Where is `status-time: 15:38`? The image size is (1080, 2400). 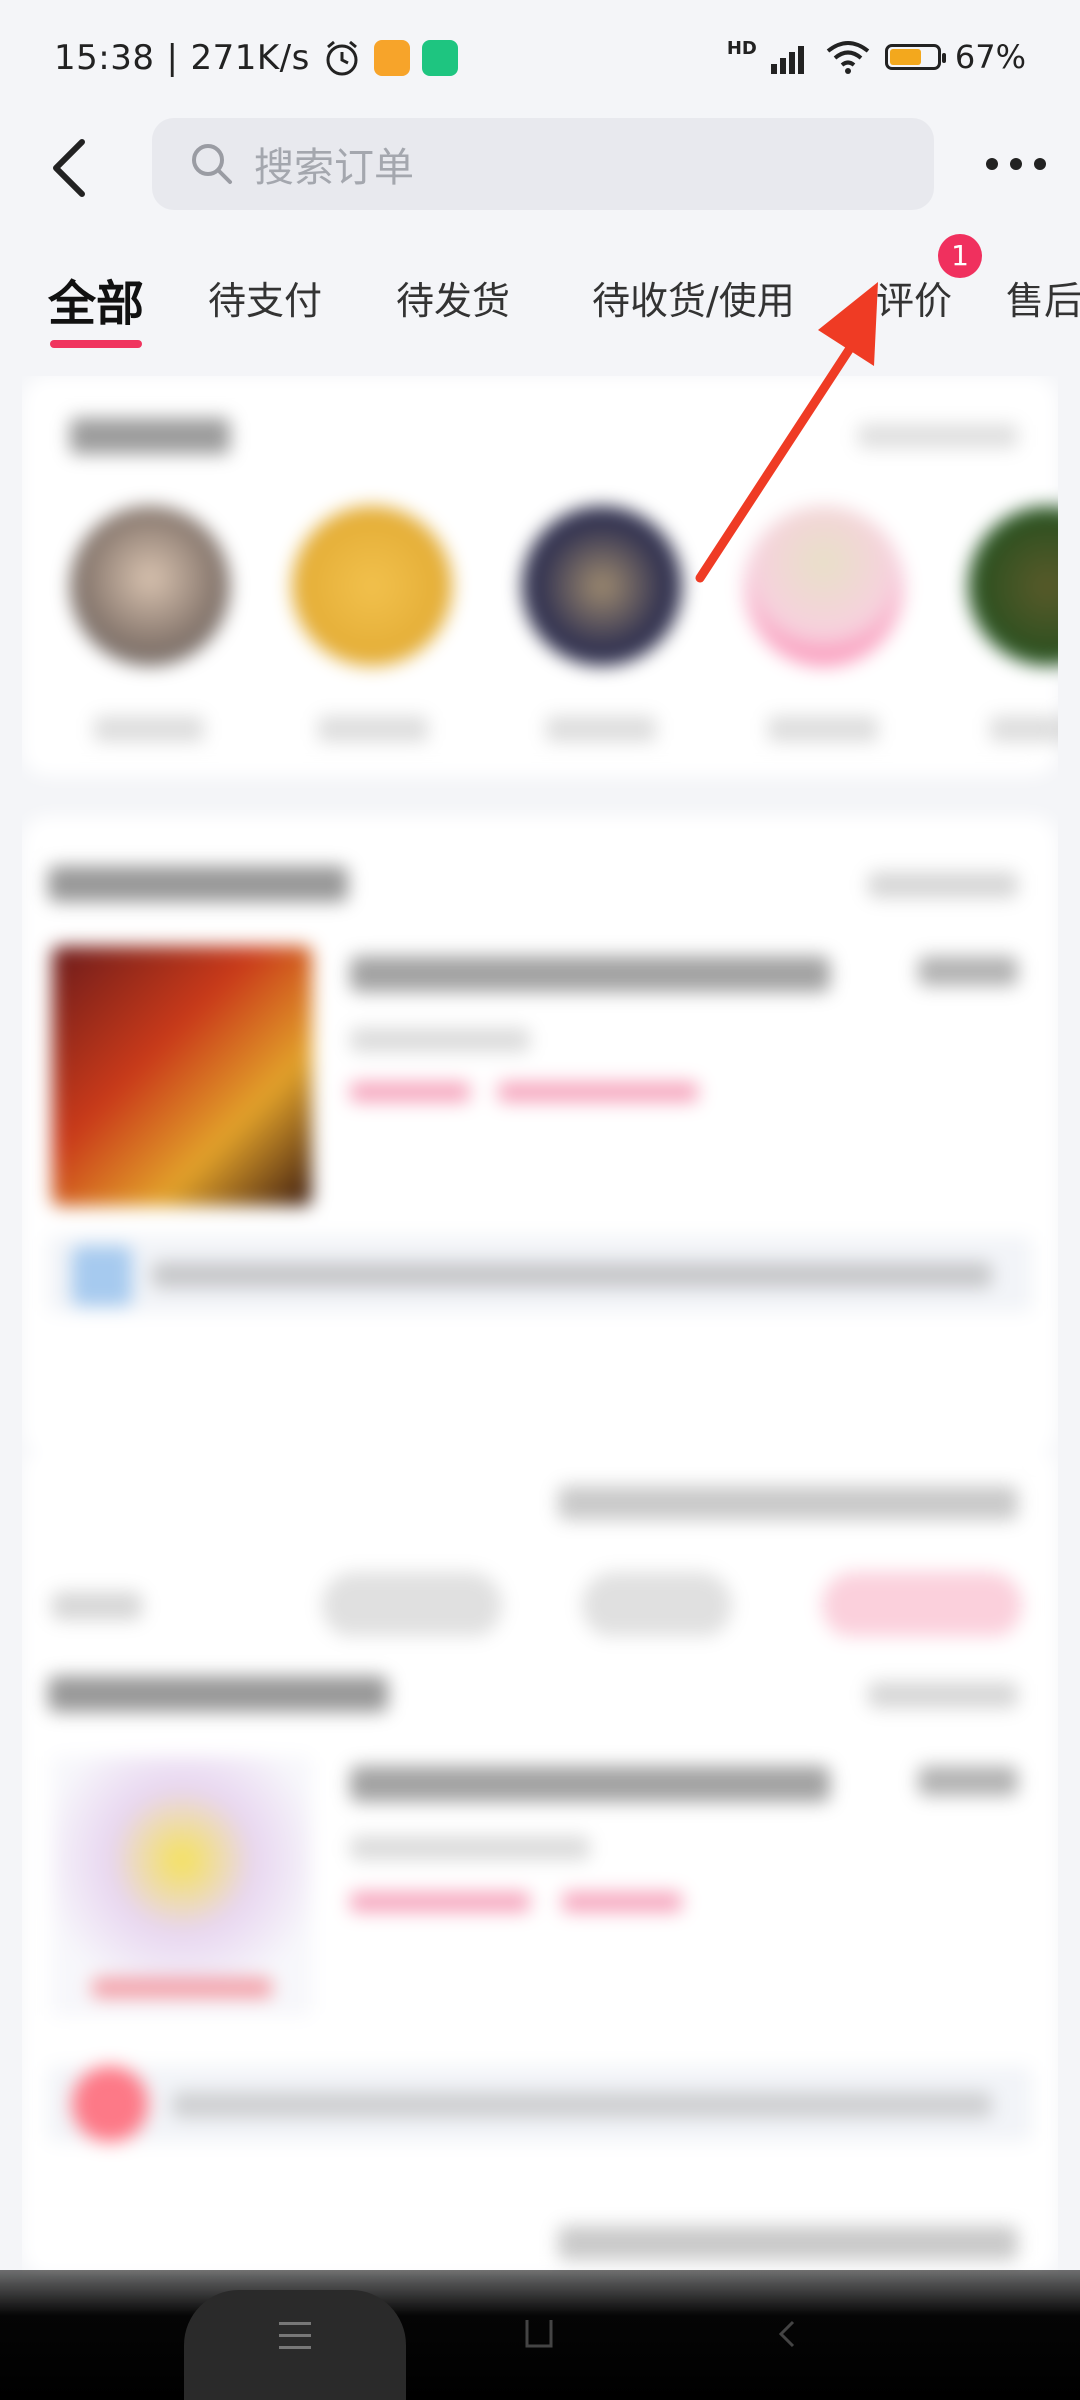 status-time: 15:38 is located at coordinates (104, 58).